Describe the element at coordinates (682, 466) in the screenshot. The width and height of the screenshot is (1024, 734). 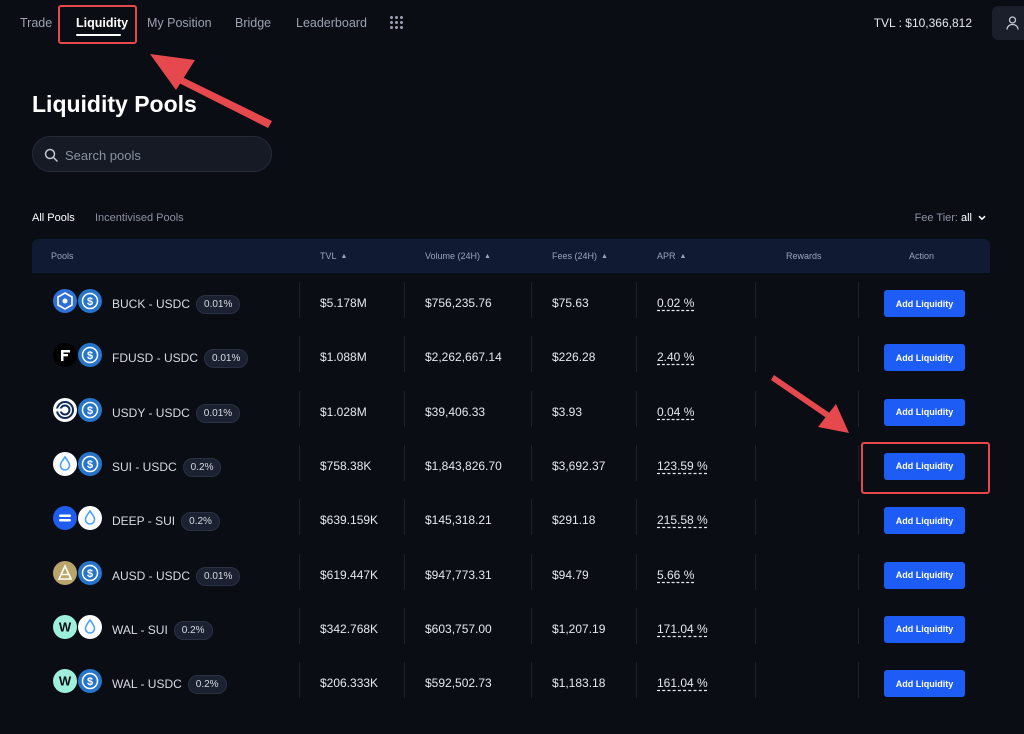
I see `pool-apr: 123.59 %` at that location.